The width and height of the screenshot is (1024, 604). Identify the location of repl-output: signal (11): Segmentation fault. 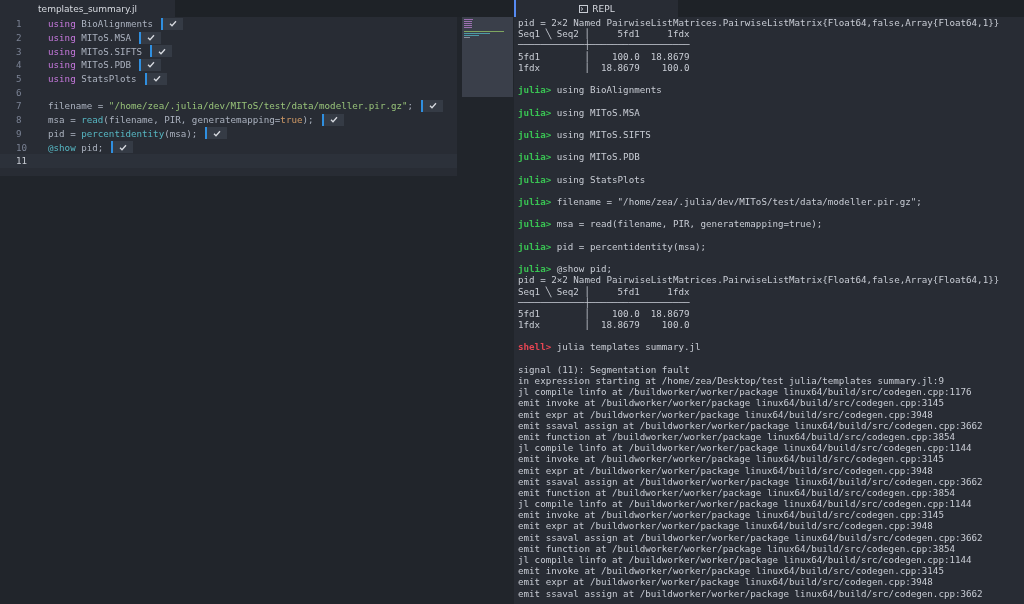
(604, 369).